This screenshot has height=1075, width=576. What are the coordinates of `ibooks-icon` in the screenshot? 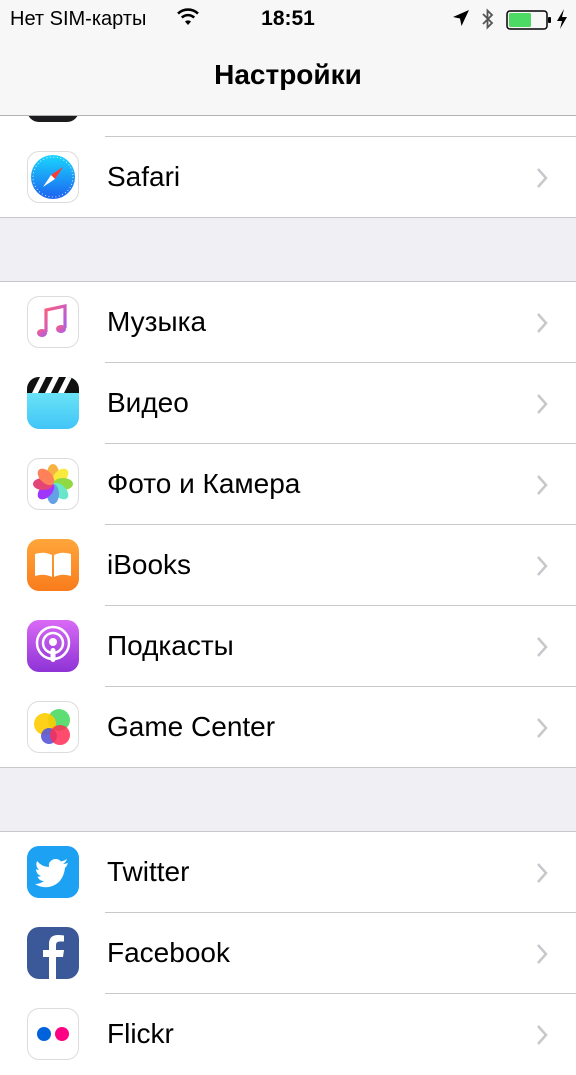 It's located at (53, 565).